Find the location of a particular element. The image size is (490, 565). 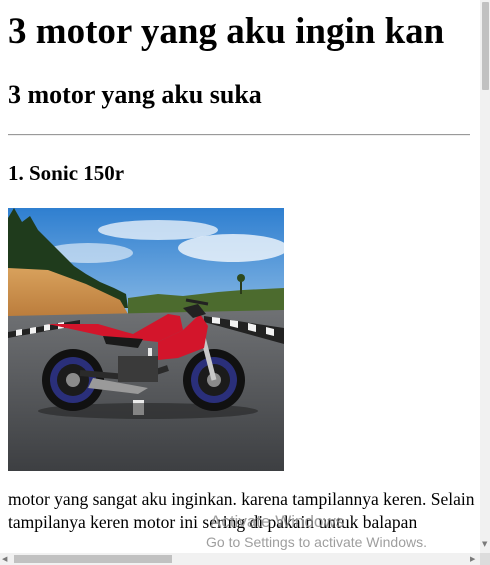

item-title: 1. Sonic 150r is located at coordinates (66, 173).